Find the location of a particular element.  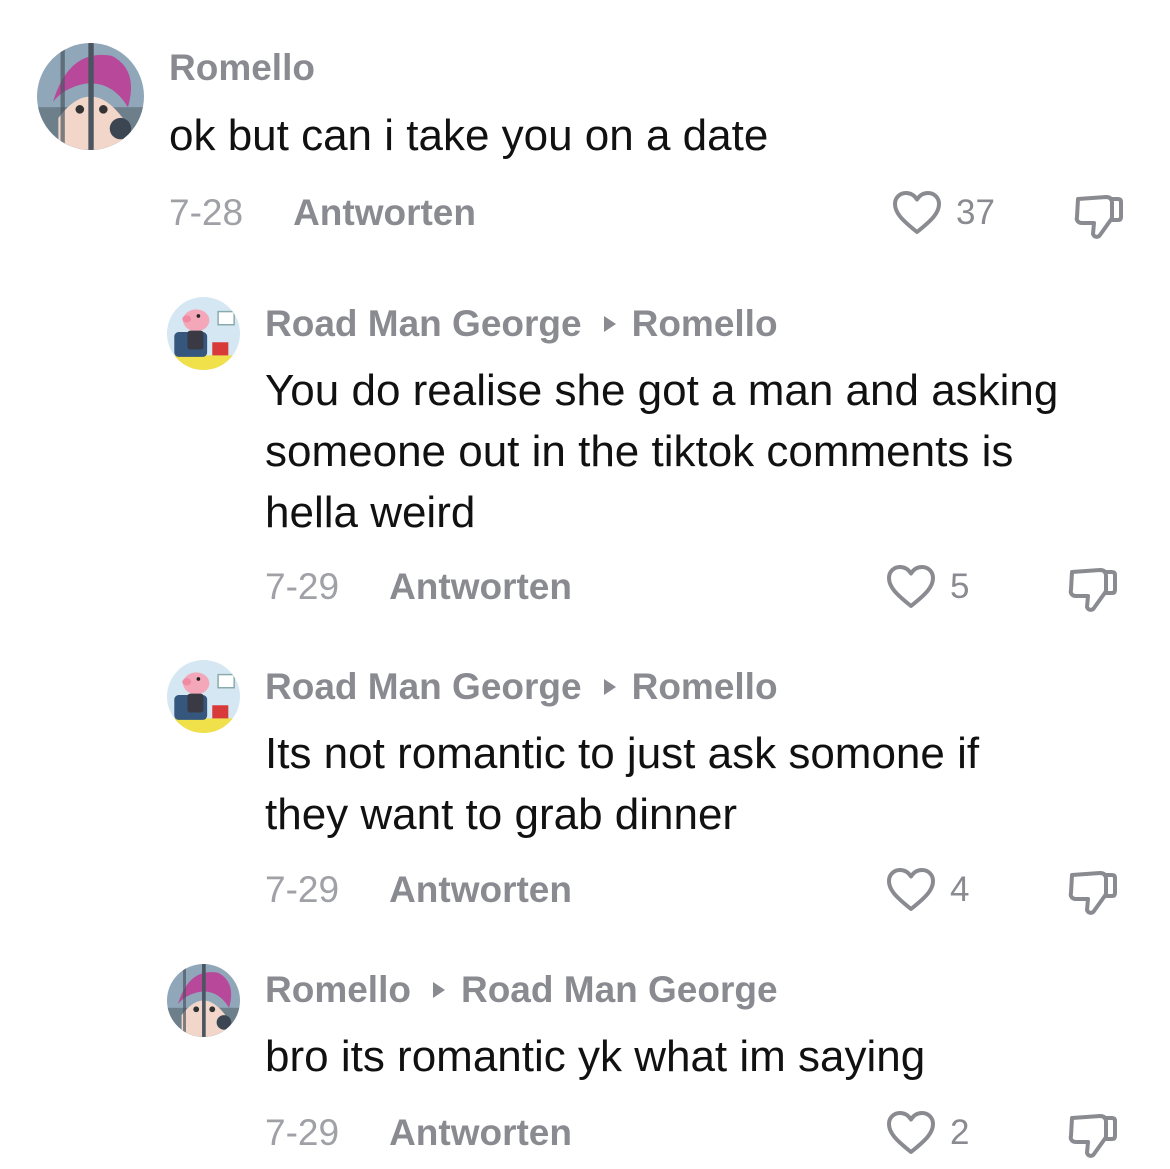

triangle-right-icon is located at coordinates (438, 990).